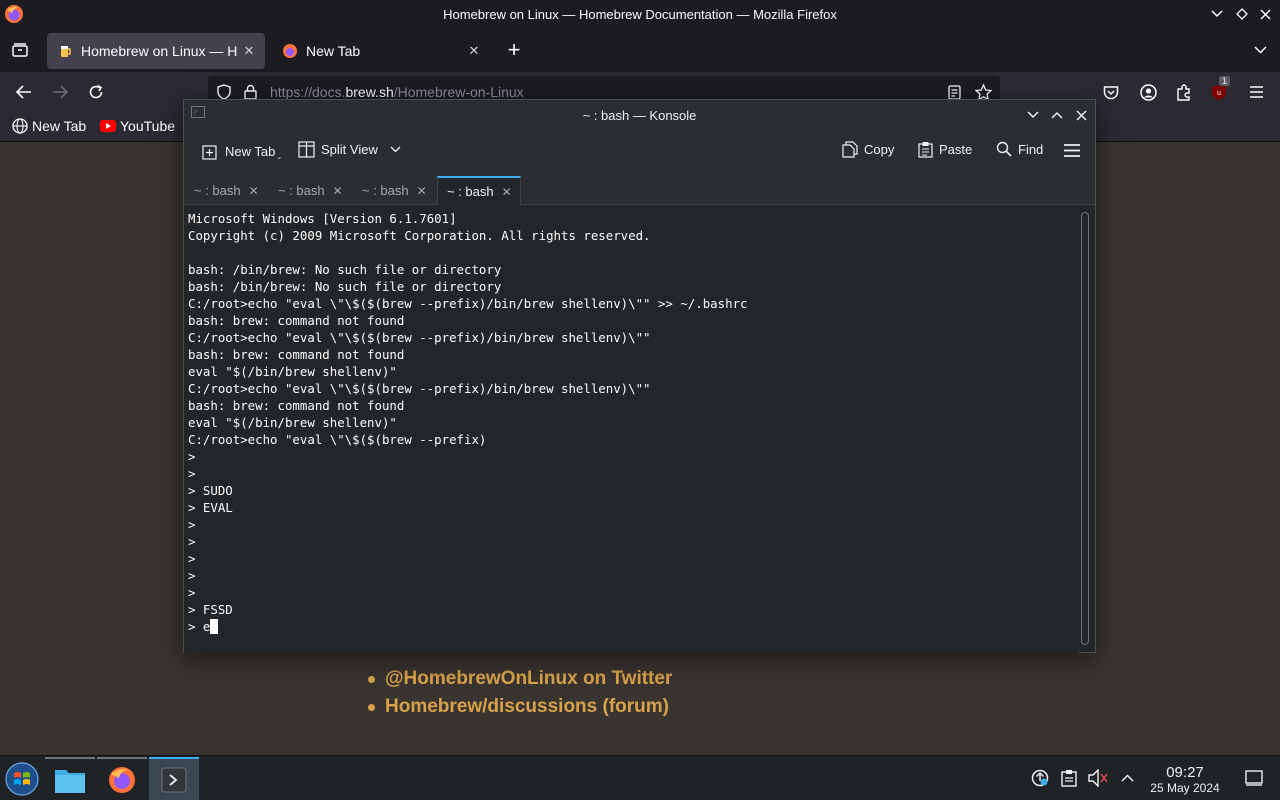 The image size is (1280, 800). I want to click on shield-icon, so click(224, 92).